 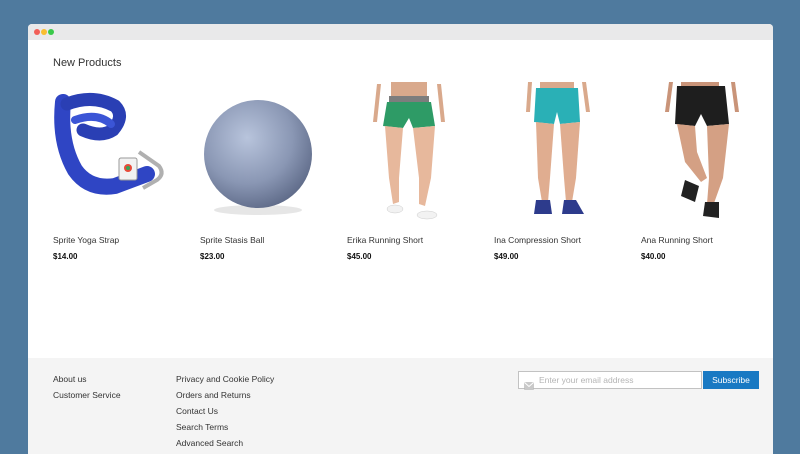 I want to click on footer-link-about-us: About us, so click(x=87, y=379).